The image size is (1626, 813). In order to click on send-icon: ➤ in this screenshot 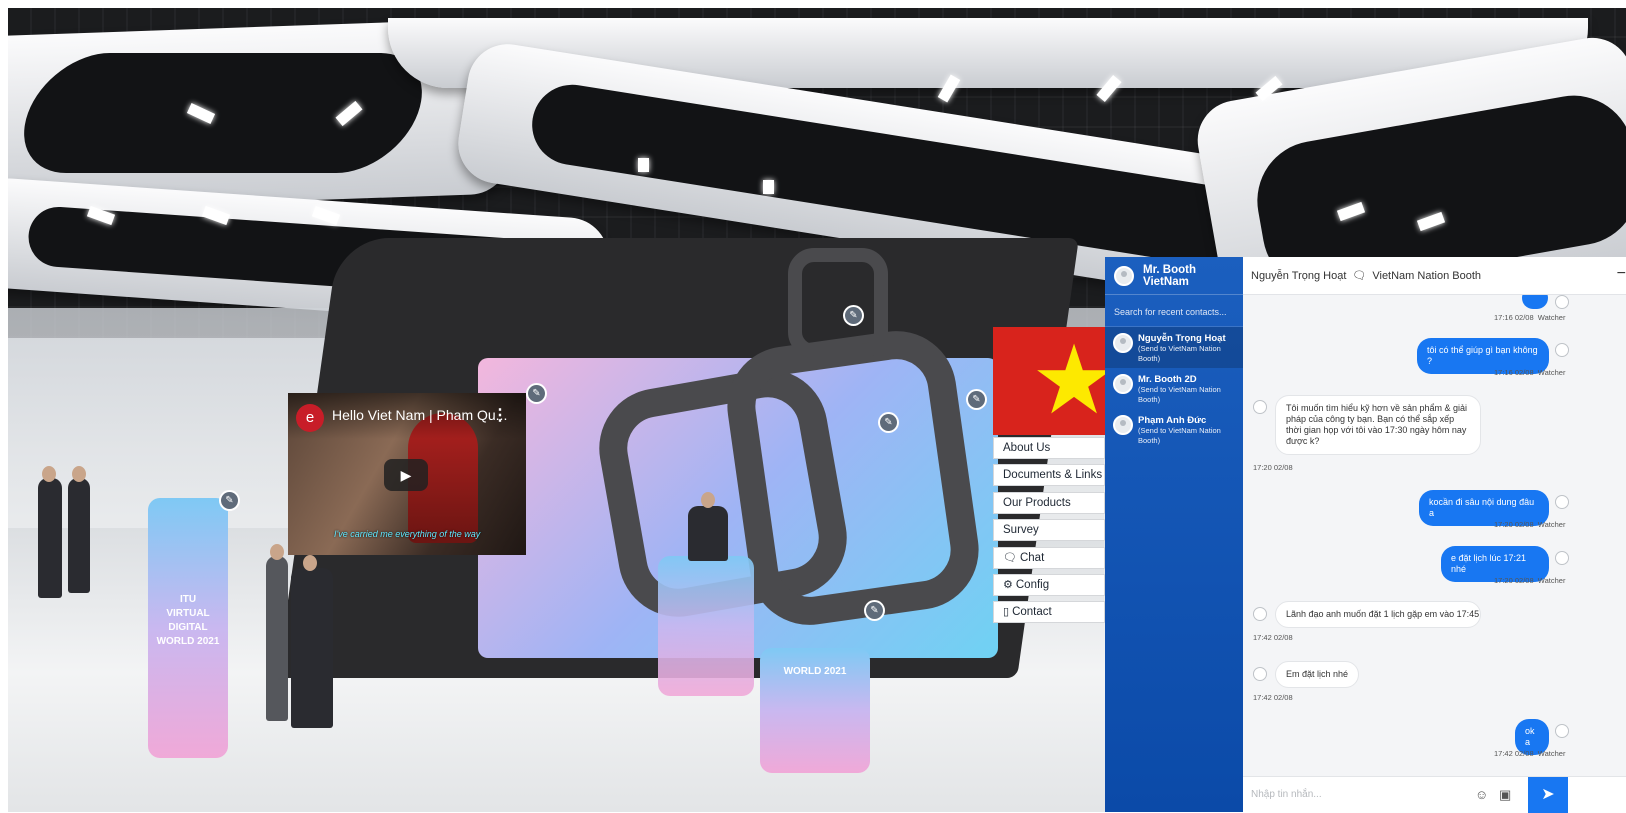, I will do `click(1548, 794)`.